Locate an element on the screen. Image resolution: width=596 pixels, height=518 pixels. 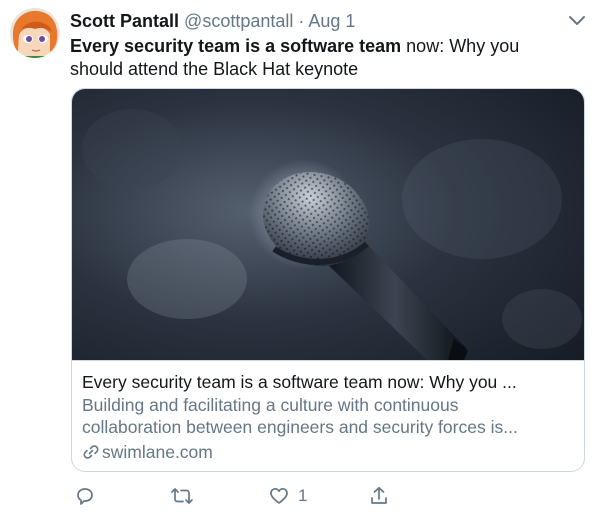
share-button is located at coordinates (379, 496).